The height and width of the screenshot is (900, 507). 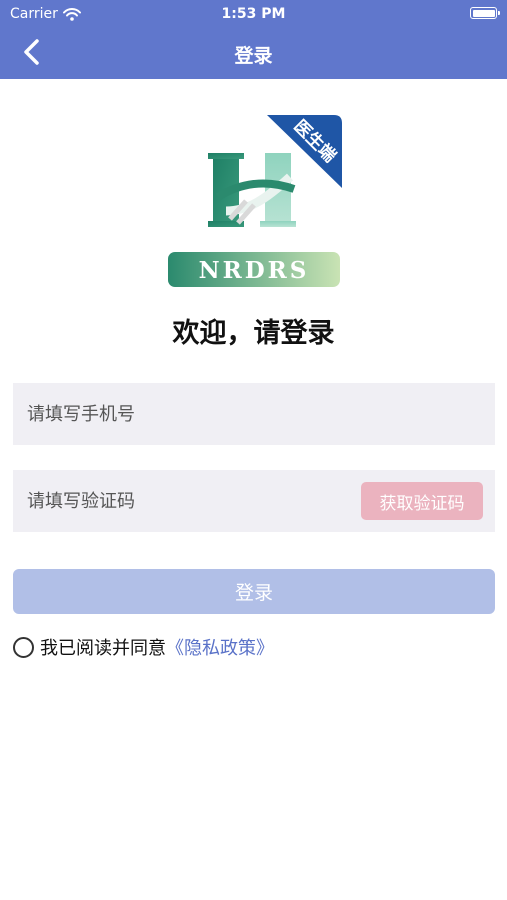 I want to click on phone-field, so click(x=254, y=414).